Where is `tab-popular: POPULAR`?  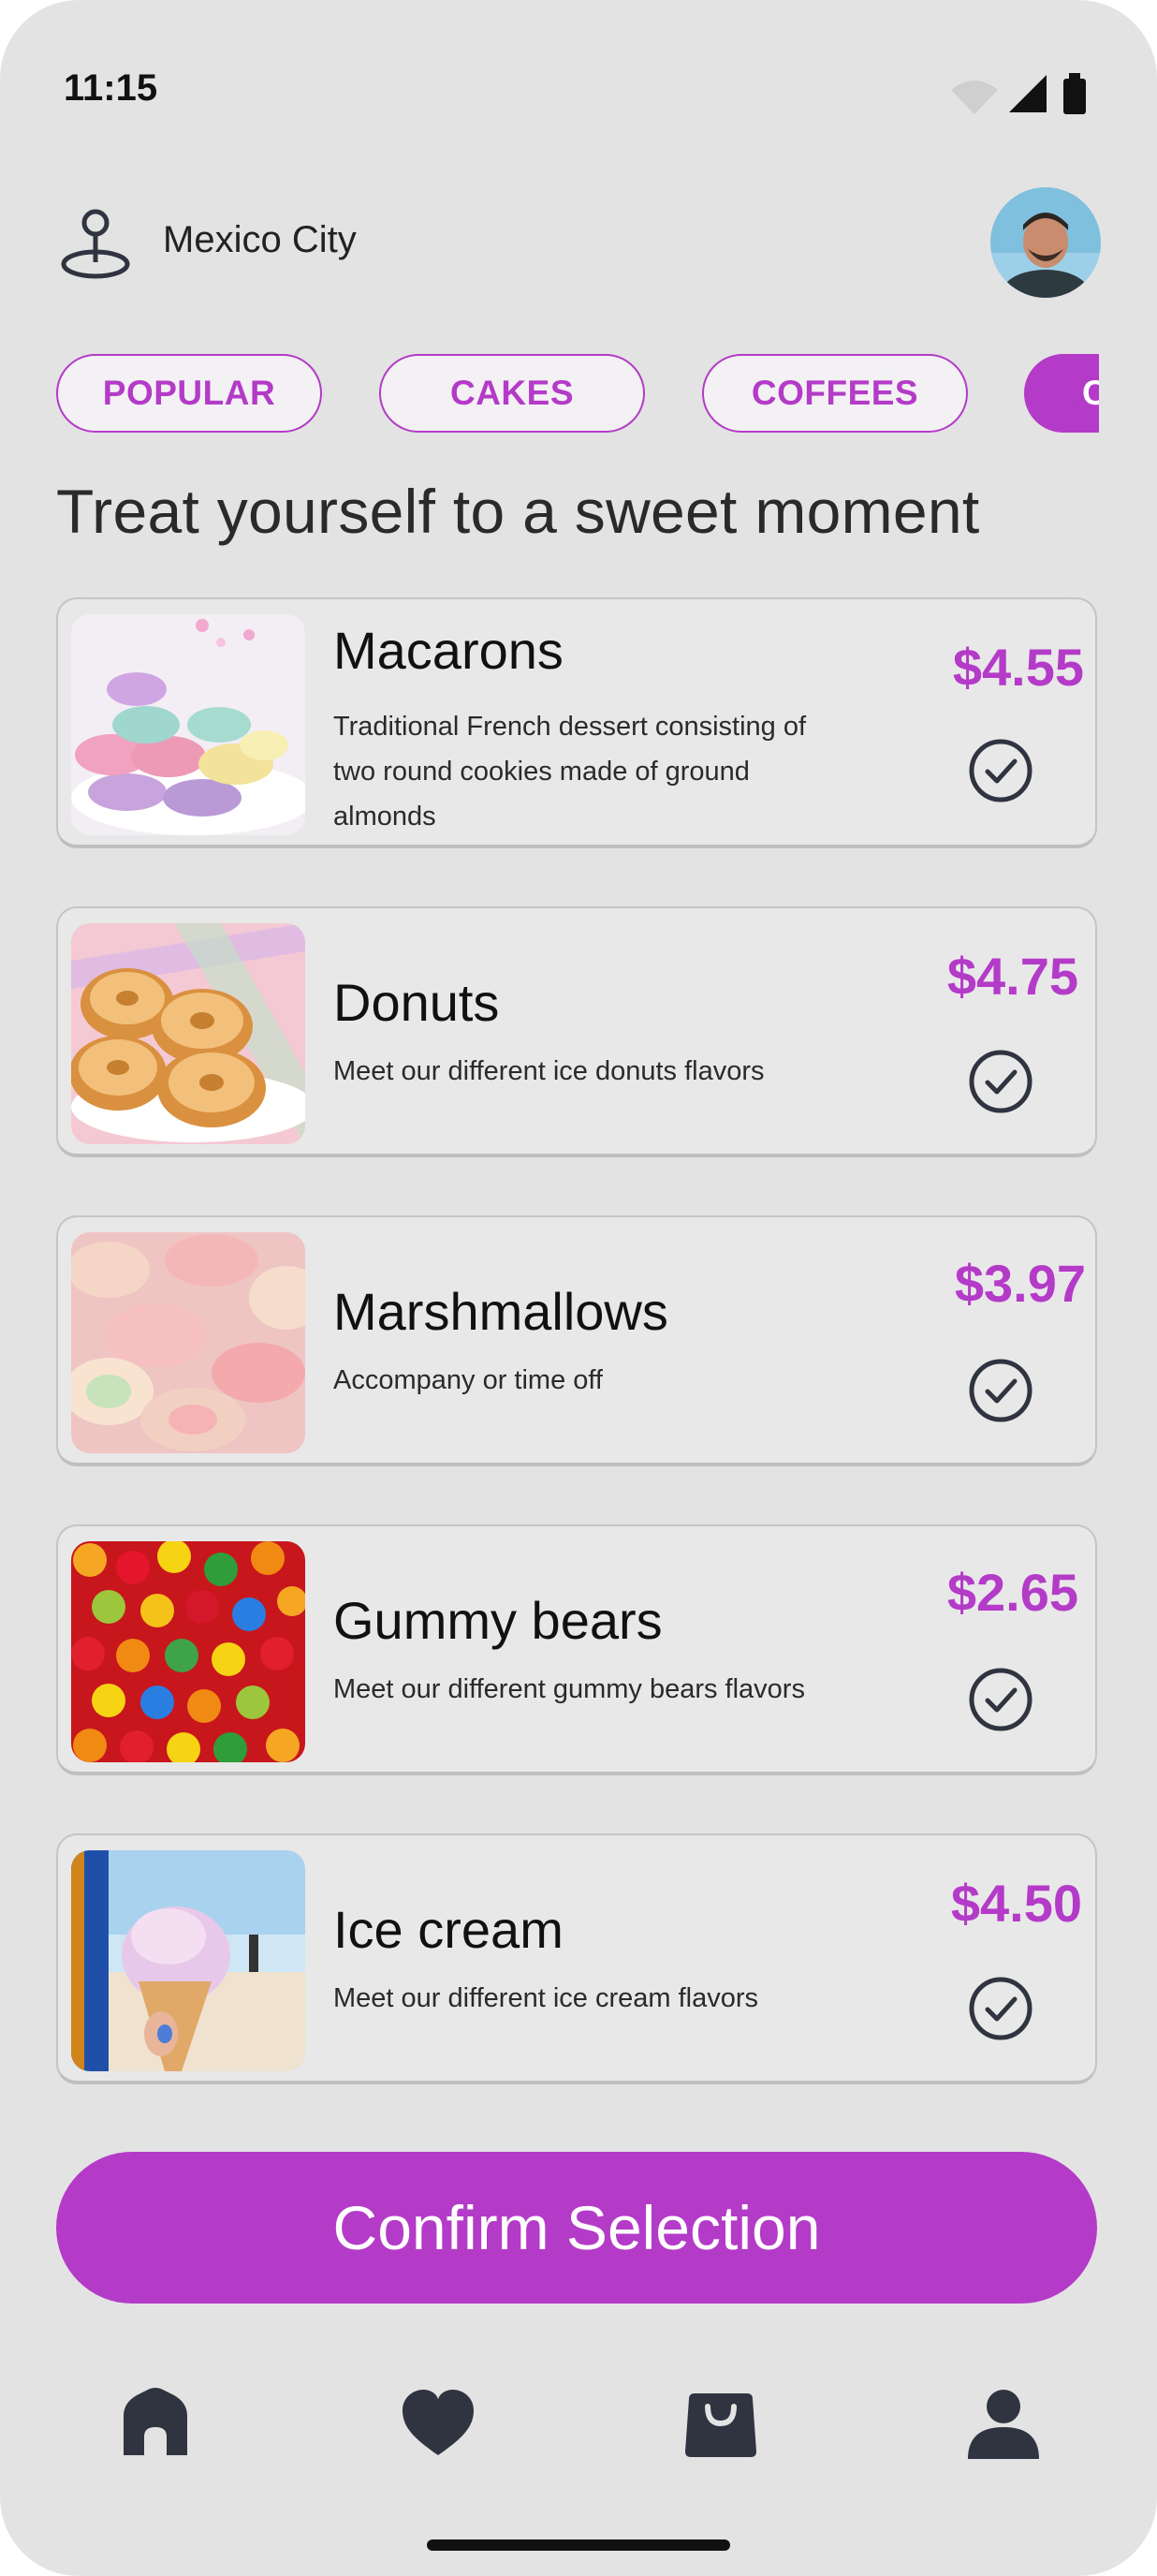 tab-popular: POPULAR is located at coordinates (189, 393).